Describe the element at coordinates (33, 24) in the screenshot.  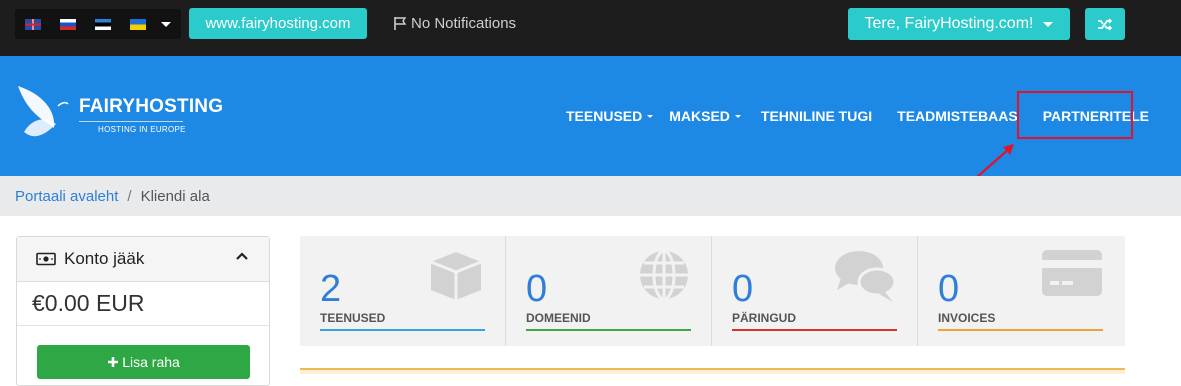
I see `uk-flag-icon` at that location.